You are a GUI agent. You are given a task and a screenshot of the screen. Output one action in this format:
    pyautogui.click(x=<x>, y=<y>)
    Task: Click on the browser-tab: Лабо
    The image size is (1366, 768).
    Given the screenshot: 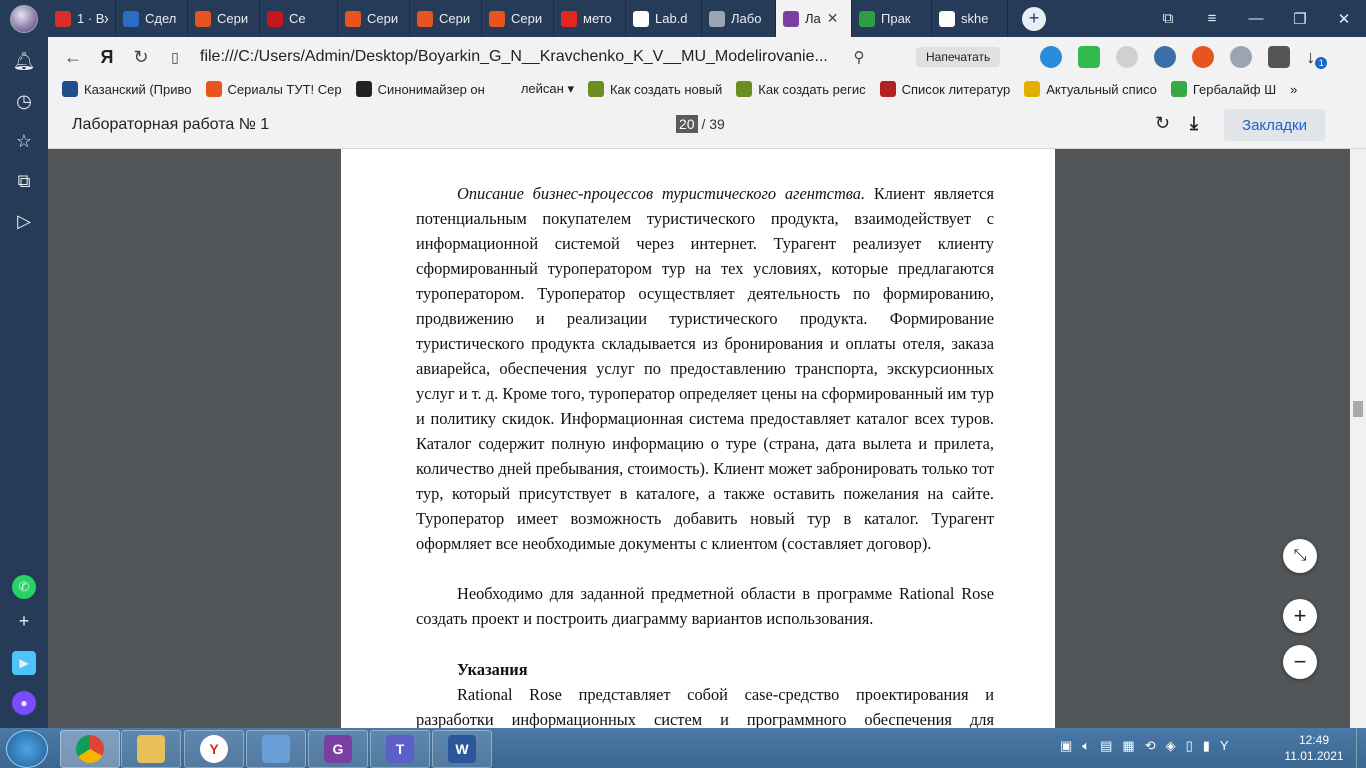 What is the action you would take?
    pyautogui.click(x=739, y=18)
    